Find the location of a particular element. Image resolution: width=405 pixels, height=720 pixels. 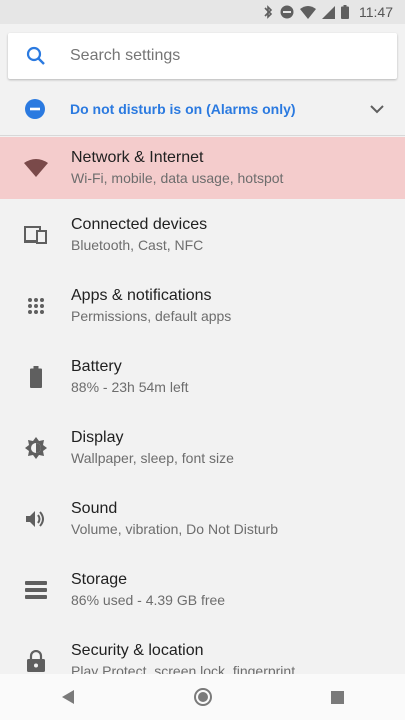

cell-signal-icon is located at coordinates (328, 12).